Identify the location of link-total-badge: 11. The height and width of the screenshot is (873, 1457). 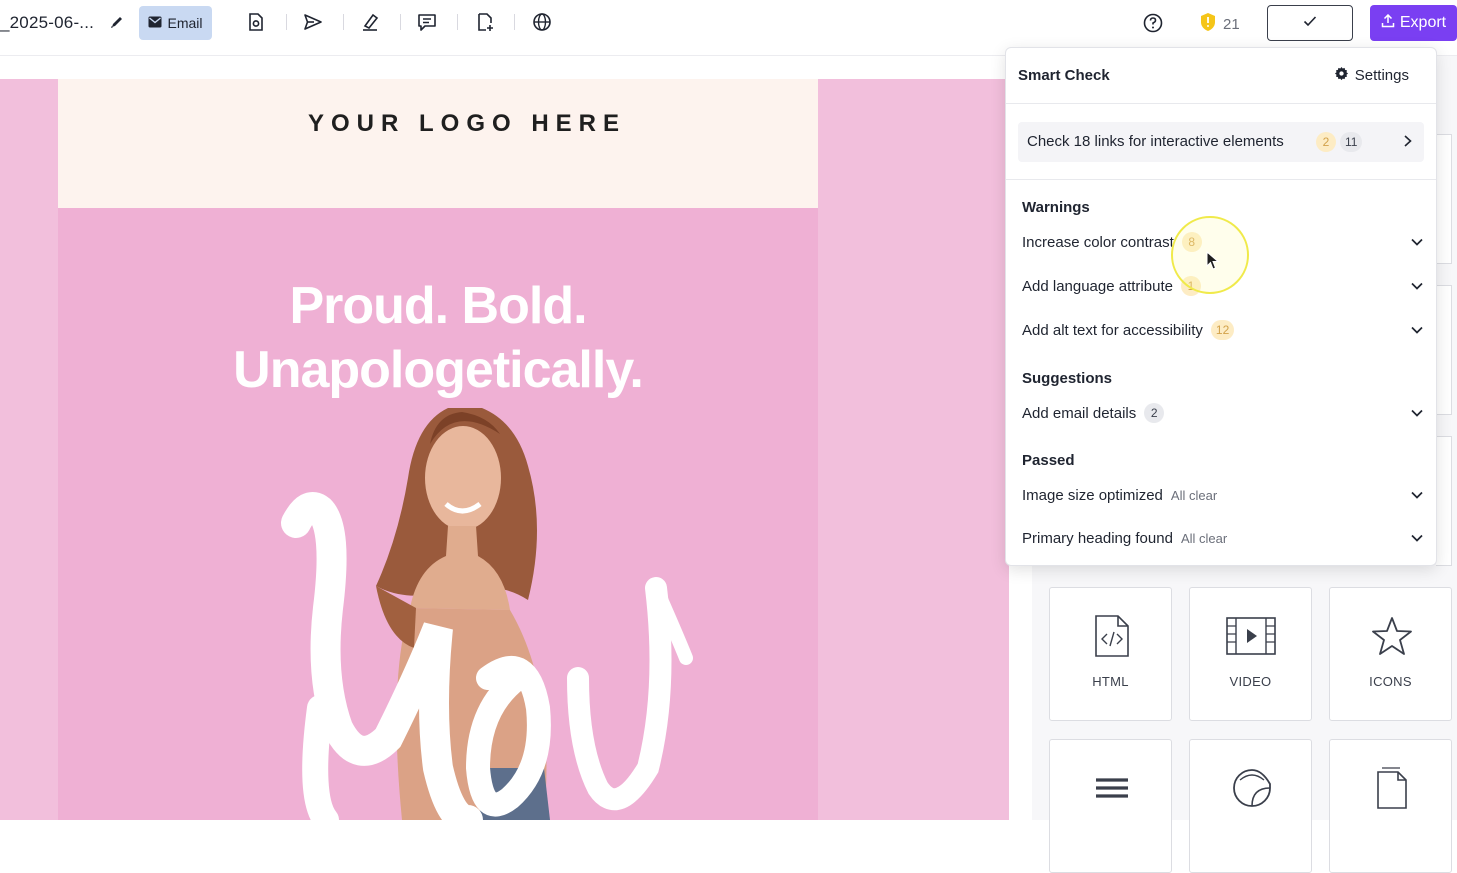
(1351, 142).